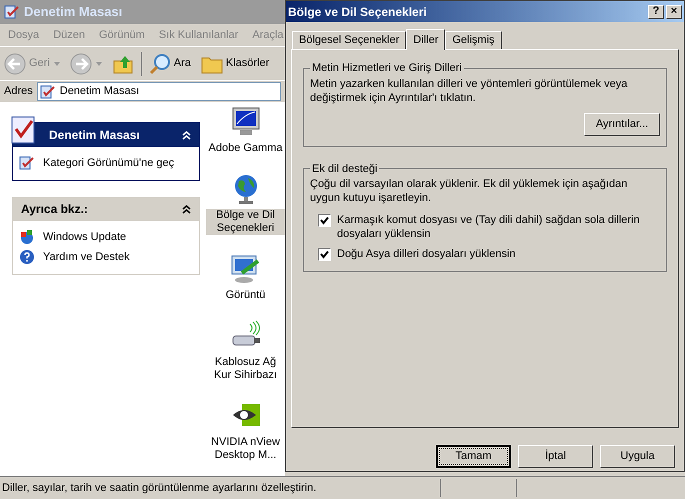  Describe the element at coordinates (235, 64) in the screenshot. I see `folders-button: Klasörler` at that location.